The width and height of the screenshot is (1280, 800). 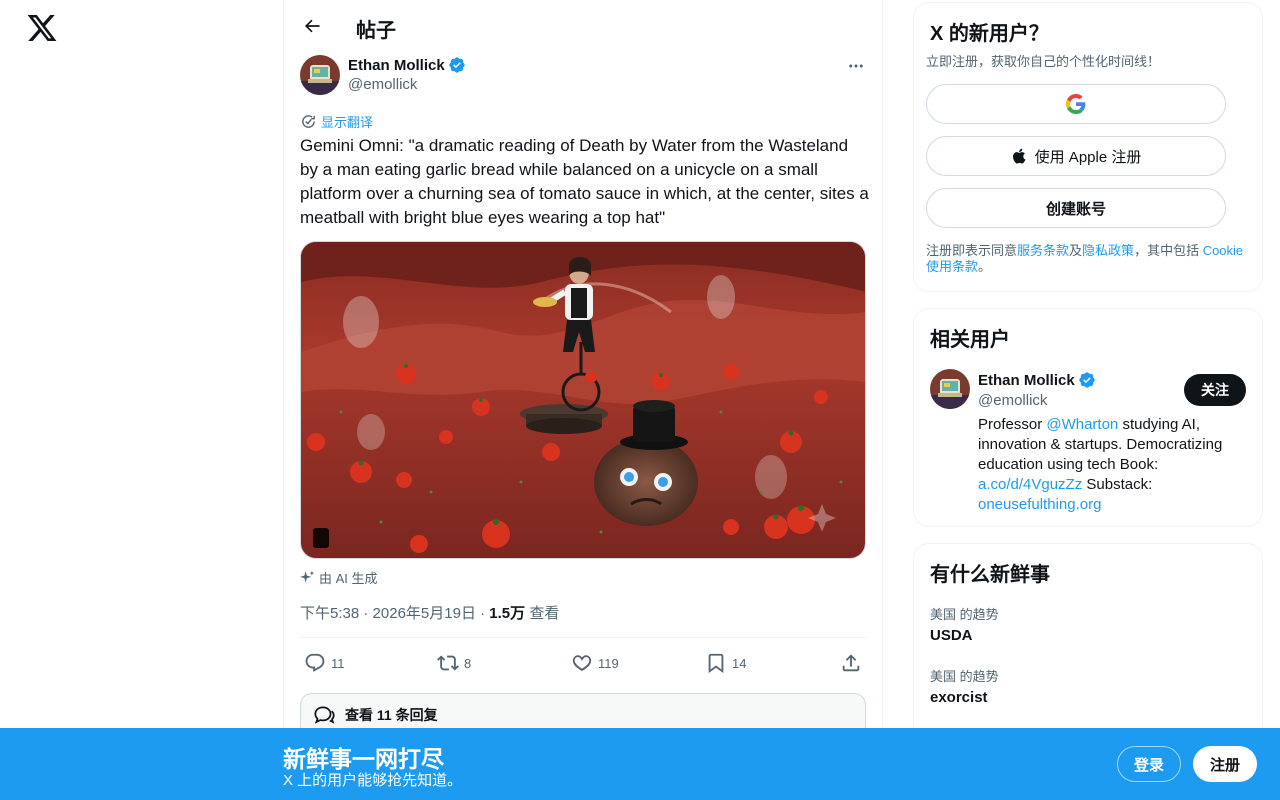 I want to click on related-user-avatar, so click(x=950, y=389).